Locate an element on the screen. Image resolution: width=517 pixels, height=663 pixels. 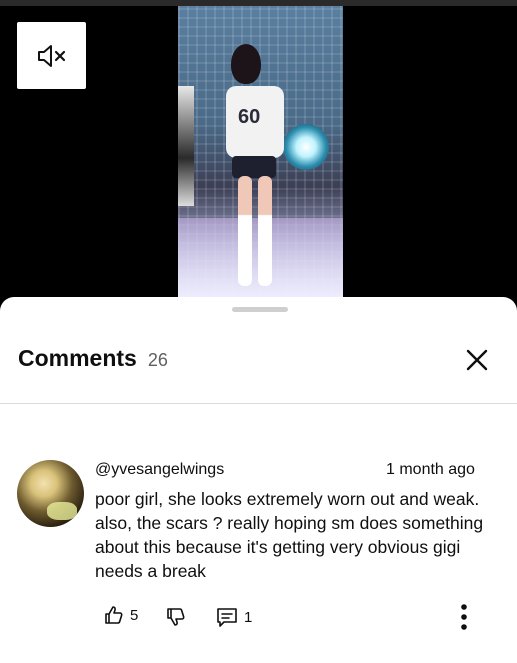
like-button: 5 is located at coordinates (121, 615).